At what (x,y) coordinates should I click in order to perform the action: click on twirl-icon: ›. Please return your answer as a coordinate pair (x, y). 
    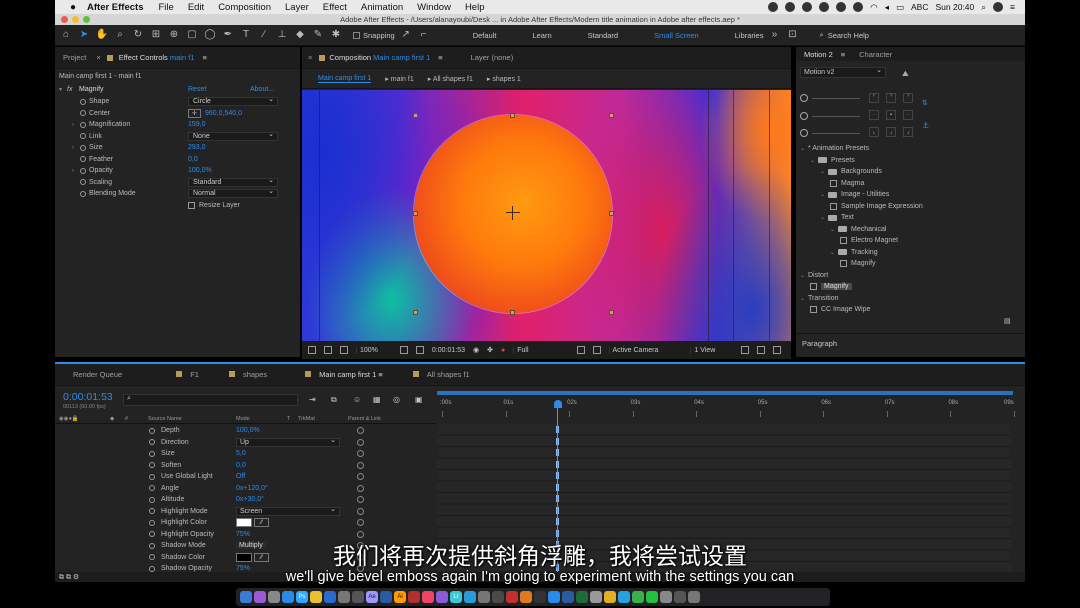
    Looking at the image, I should click on (73, 148).